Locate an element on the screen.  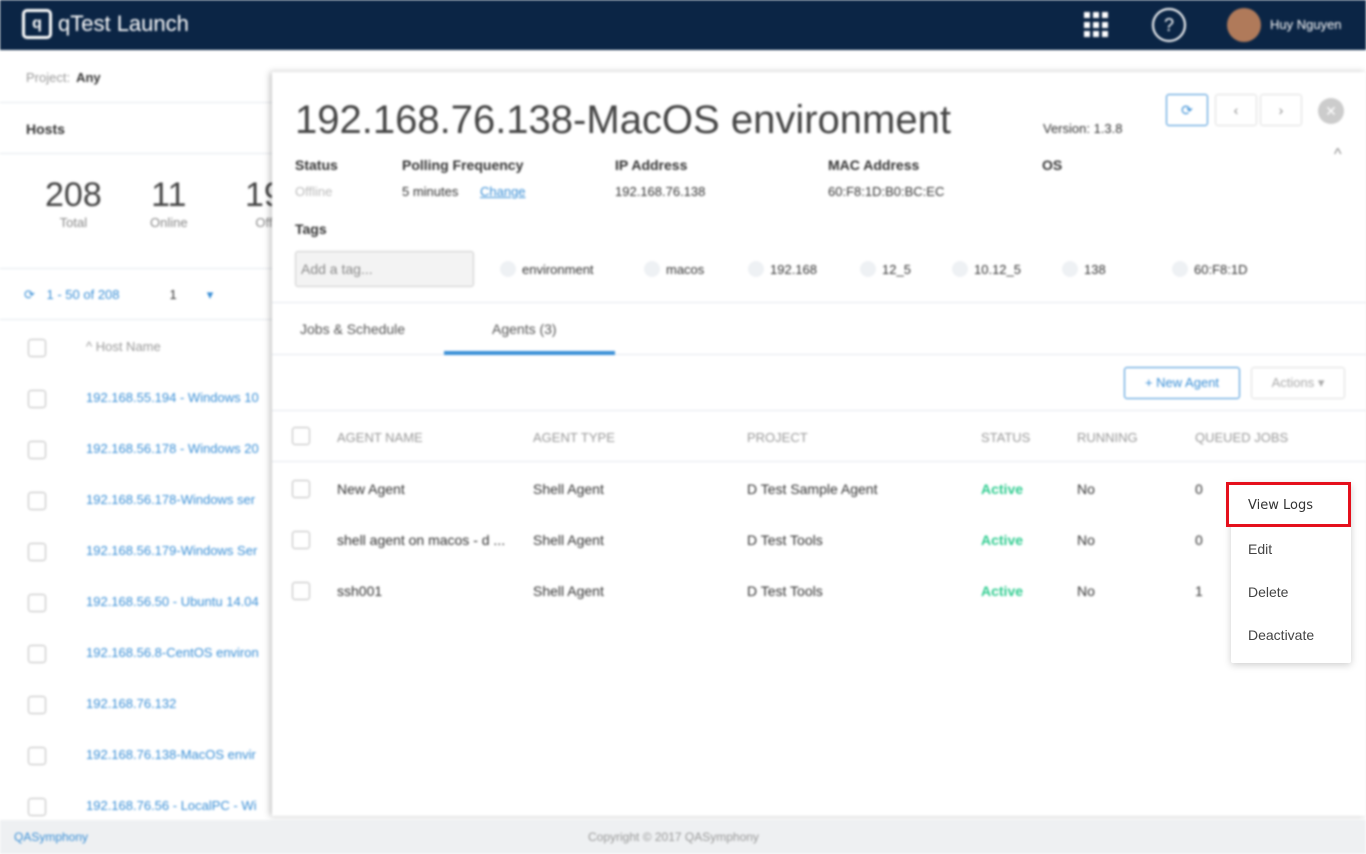
agent-project: D Test Sample Agent is located at coordinates (812, 489).